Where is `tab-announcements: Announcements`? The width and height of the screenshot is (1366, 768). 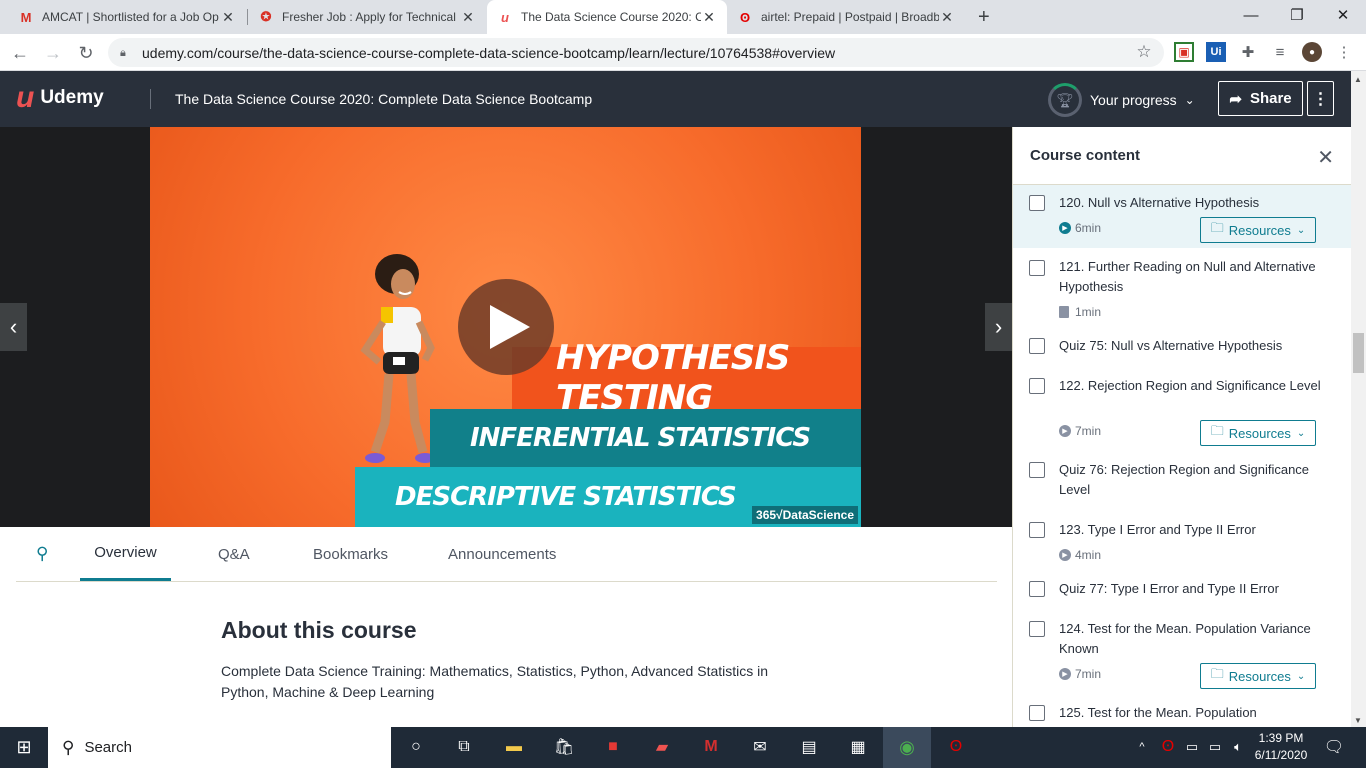 tab-announcements: Announcements is located at coordinates (502, 554).